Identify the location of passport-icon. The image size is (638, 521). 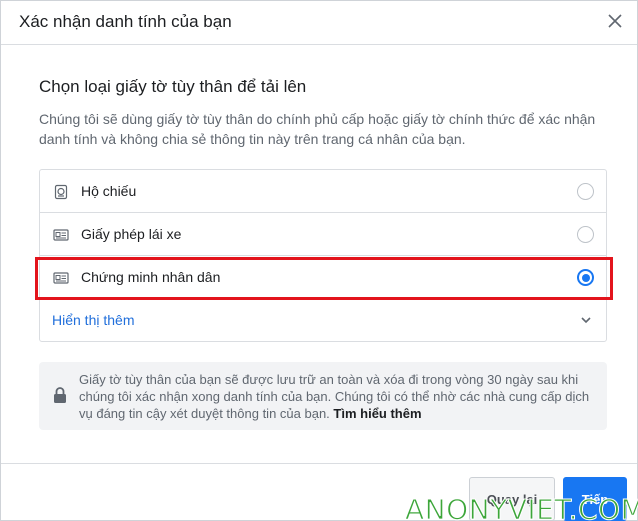
(61, 192).